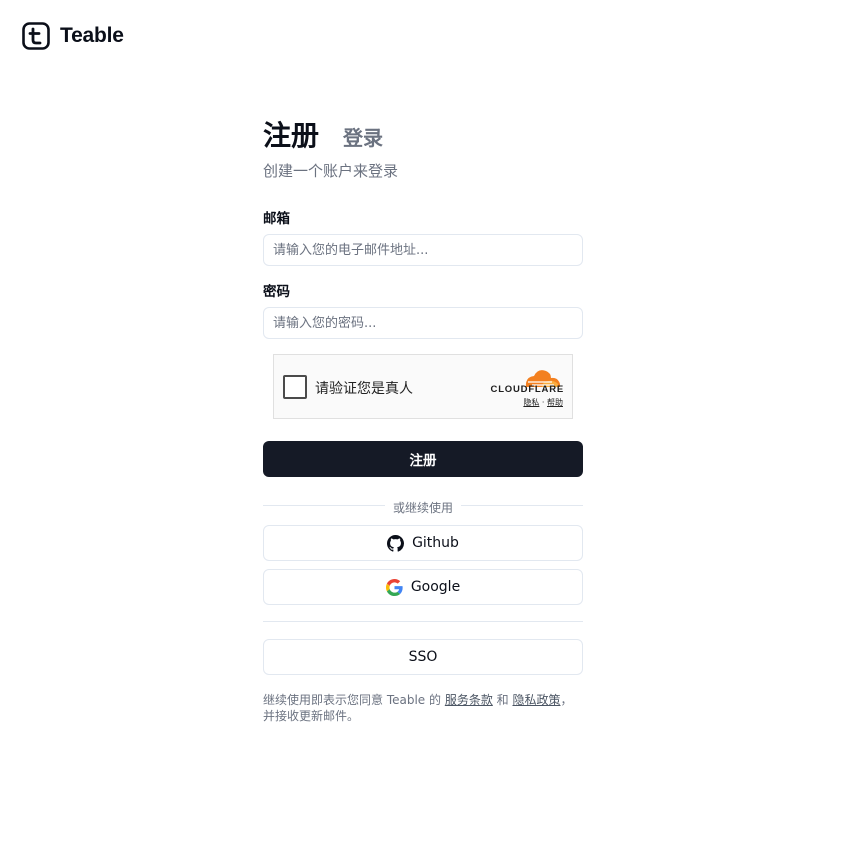 The height and width of the screenshot is (849, 846). Describe the element at coordinates (331, 171) in the screenshot. I see `form-subtitle: 创建一个账户来登录` at that location.